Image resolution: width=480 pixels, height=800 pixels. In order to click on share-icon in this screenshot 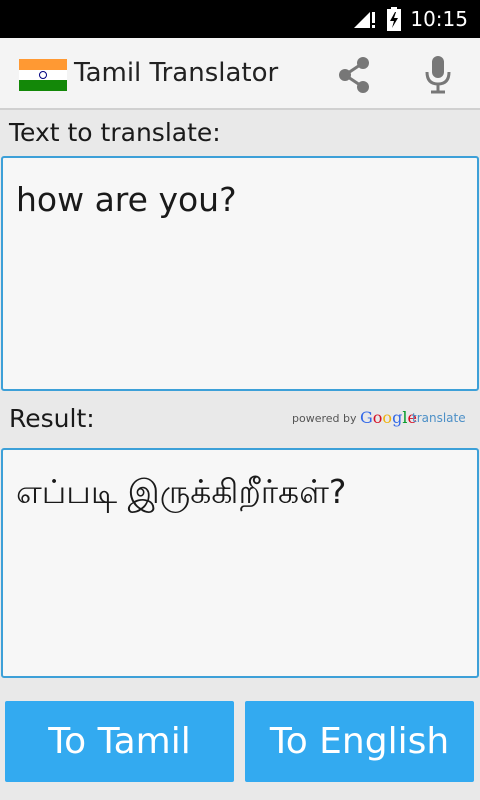, I will do `click(354, 75)`.